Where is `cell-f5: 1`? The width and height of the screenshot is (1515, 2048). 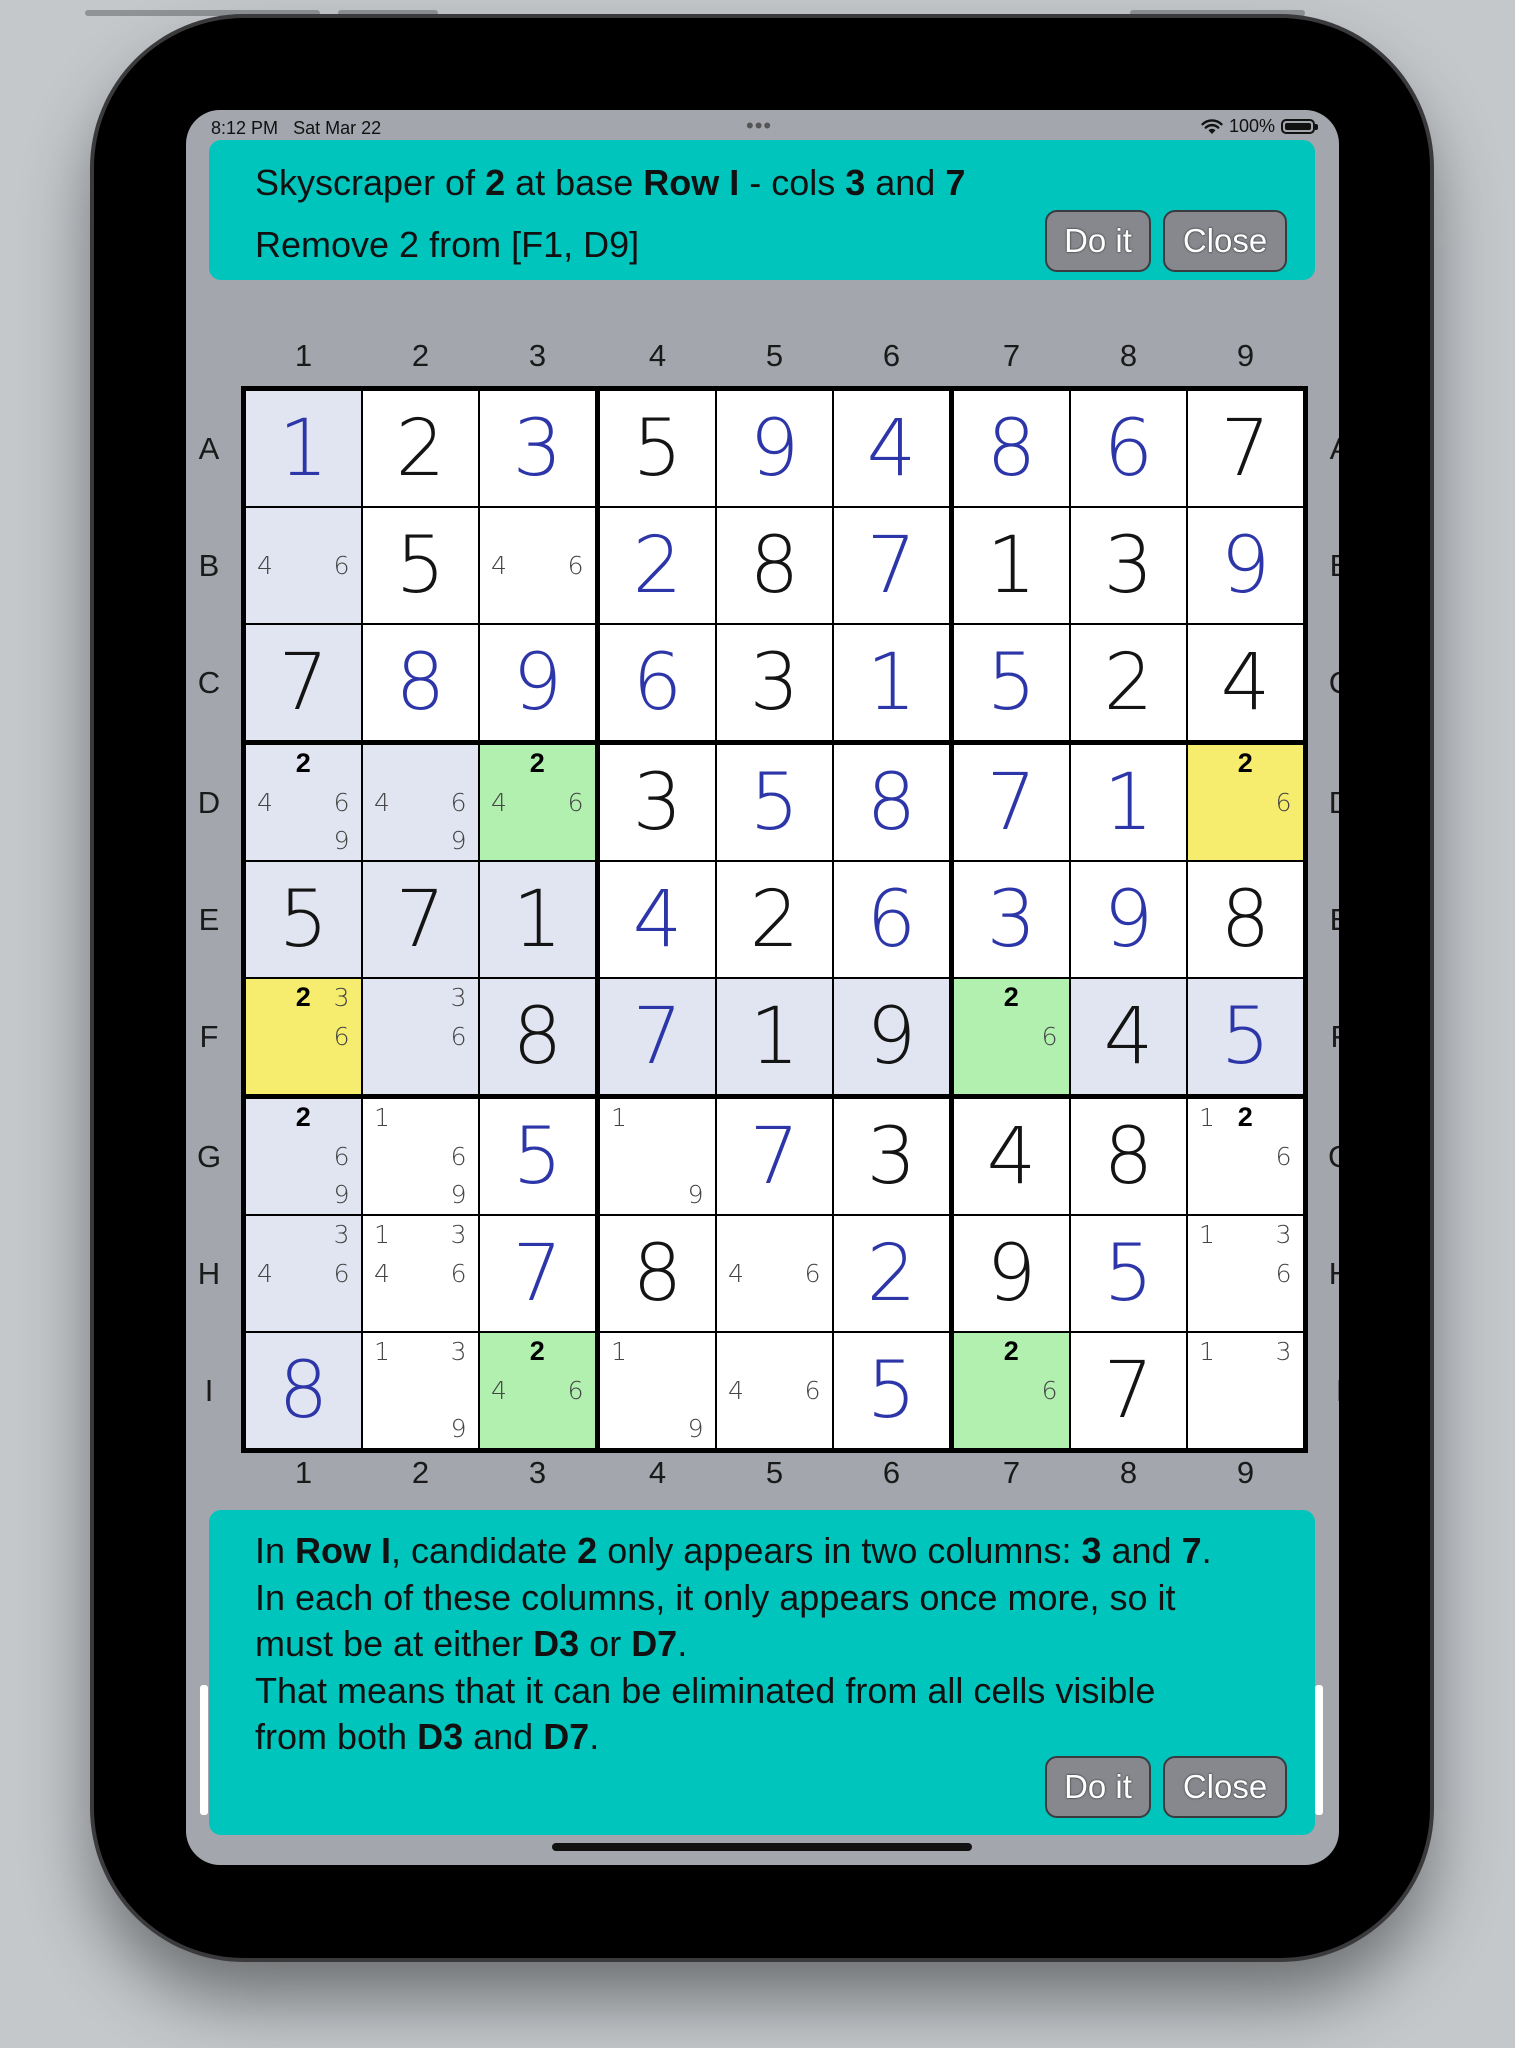 cell-f5: 1 is located at coordinates (774, 1036).